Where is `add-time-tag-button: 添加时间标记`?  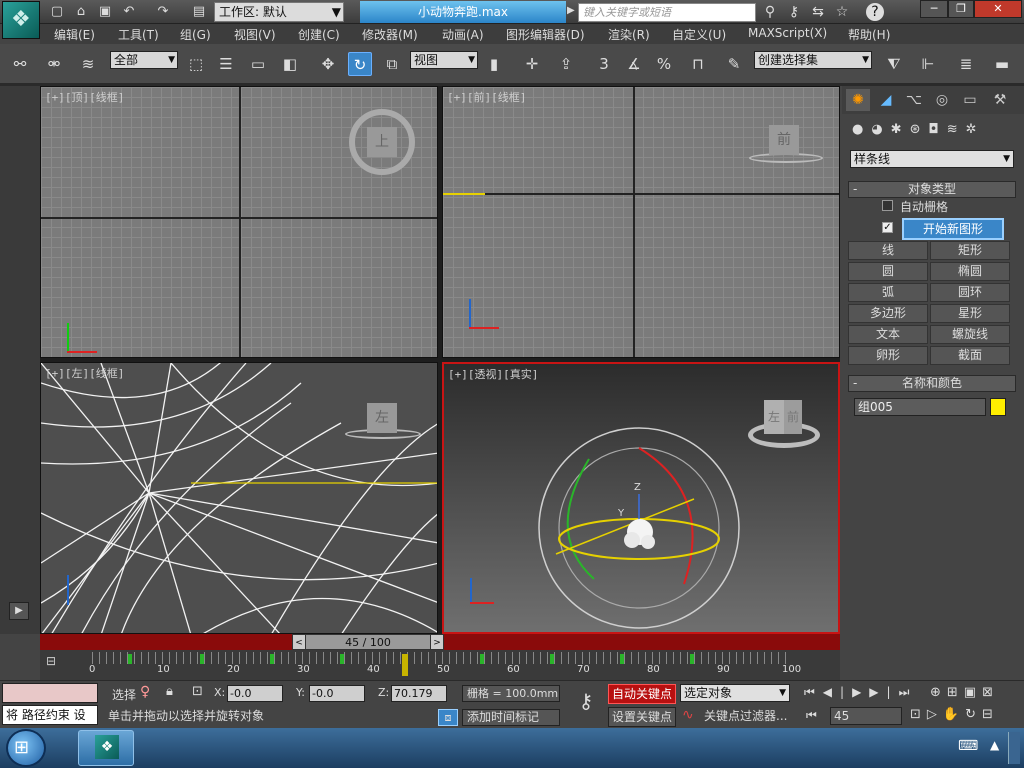
add-time-tag-button: 添加时间标记 is located at coordinates (511, 717).